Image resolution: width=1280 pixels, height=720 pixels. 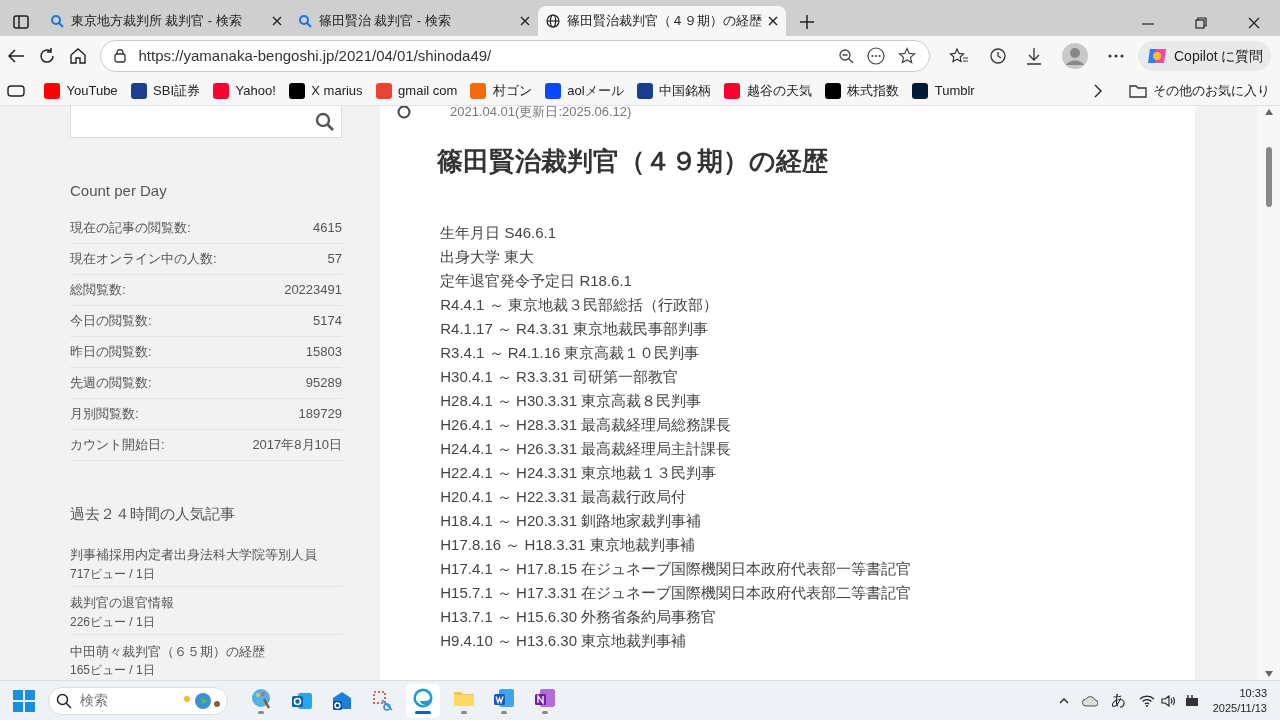 What do you see at coordinates (1269, 112) in the screenshot?
I see `scroll-up-icon` at bounding box center [1269, 112].